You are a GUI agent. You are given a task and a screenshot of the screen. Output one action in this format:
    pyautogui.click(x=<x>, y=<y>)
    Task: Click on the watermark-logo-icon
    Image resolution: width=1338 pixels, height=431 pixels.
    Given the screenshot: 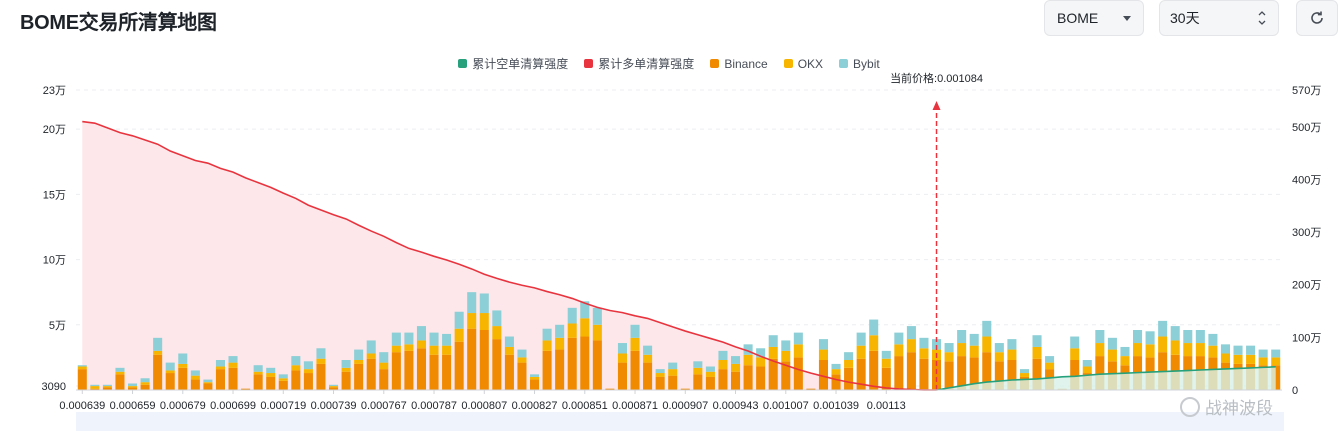 What is the action you would take?
    pyautogui.click(x=1190, y=406)
    